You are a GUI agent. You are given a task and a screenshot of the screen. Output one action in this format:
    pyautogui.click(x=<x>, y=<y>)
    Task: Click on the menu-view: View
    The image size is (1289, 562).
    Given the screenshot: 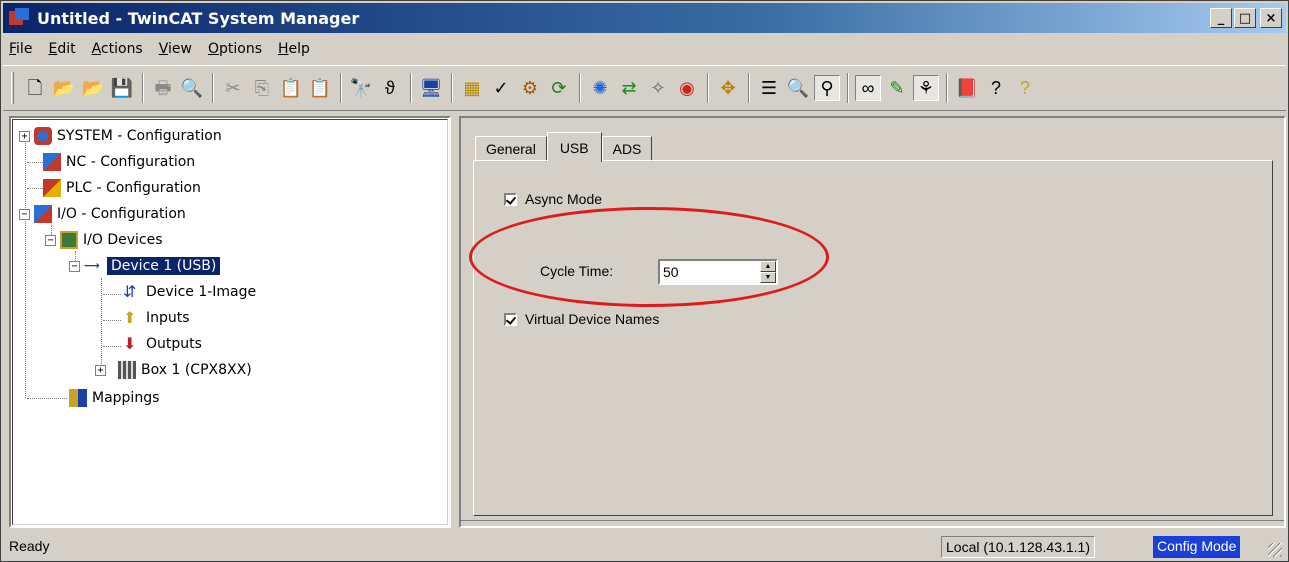 What is the action you would take?
    pyautogui.click(x=175, y=49)
    